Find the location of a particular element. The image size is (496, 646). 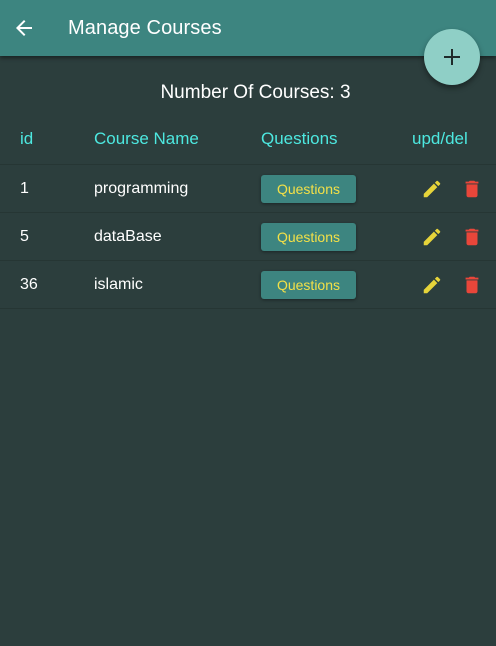

table-row: 5 dataBase Questions is located at coordinates (248, 237).